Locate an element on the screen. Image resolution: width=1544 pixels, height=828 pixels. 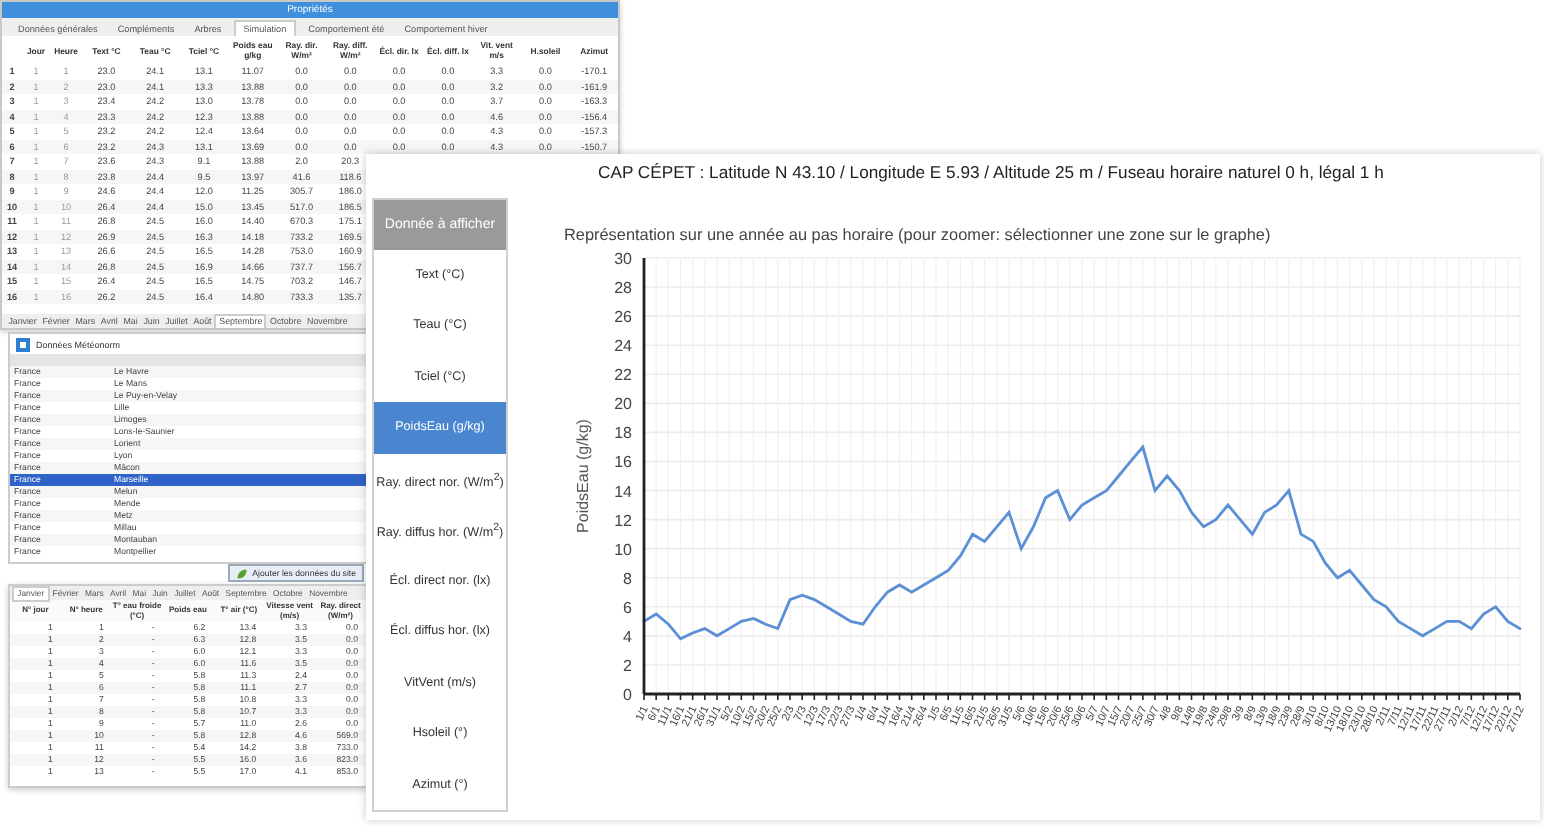
y-tick-label: 18 is located at coordinates (623, 432).